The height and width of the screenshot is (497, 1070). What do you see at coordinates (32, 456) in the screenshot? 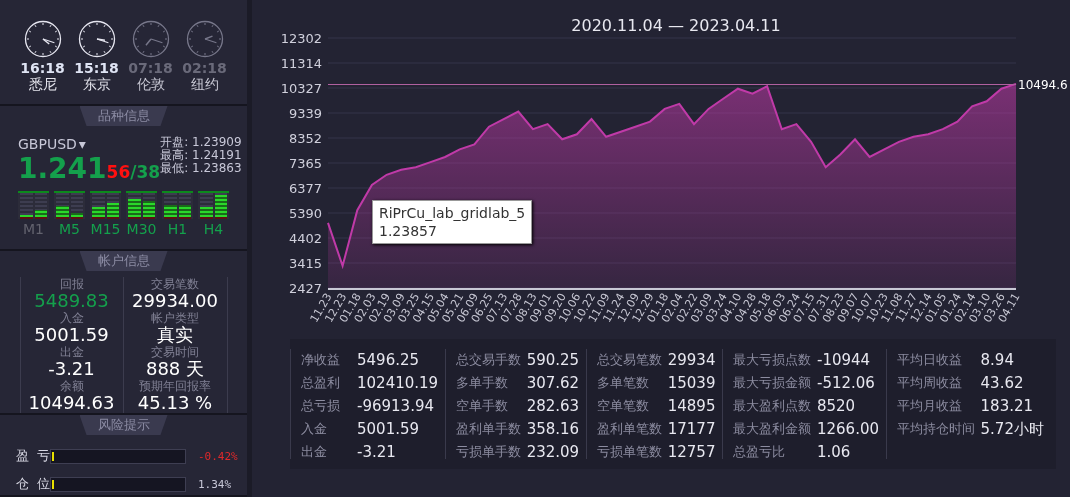
I see `risk-label: 盈 亏` at bounding box center [32, 456].